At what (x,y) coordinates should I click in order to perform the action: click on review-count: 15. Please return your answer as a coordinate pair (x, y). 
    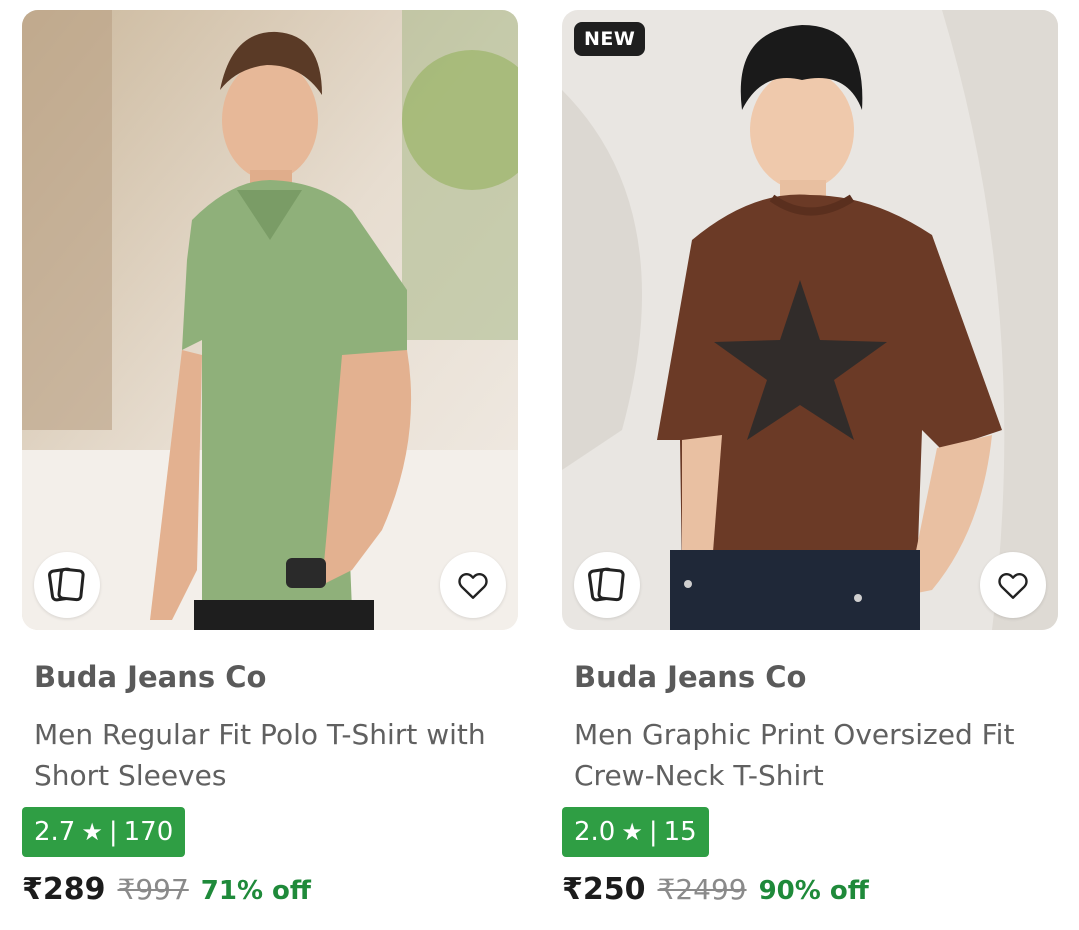
    Looking at the image, I should click on (680, 832).